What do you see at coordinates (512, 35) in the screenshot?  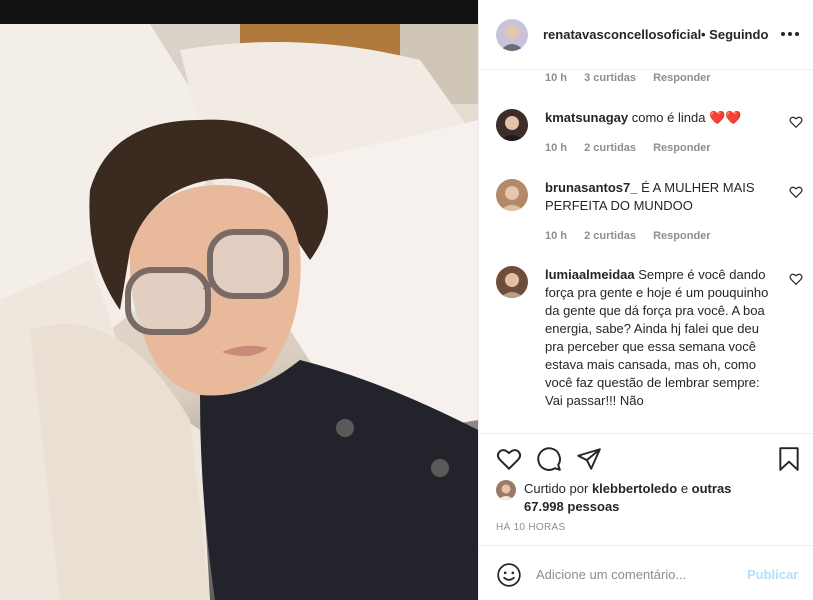 I see `author-avatar` at bounding box center [512, 35].